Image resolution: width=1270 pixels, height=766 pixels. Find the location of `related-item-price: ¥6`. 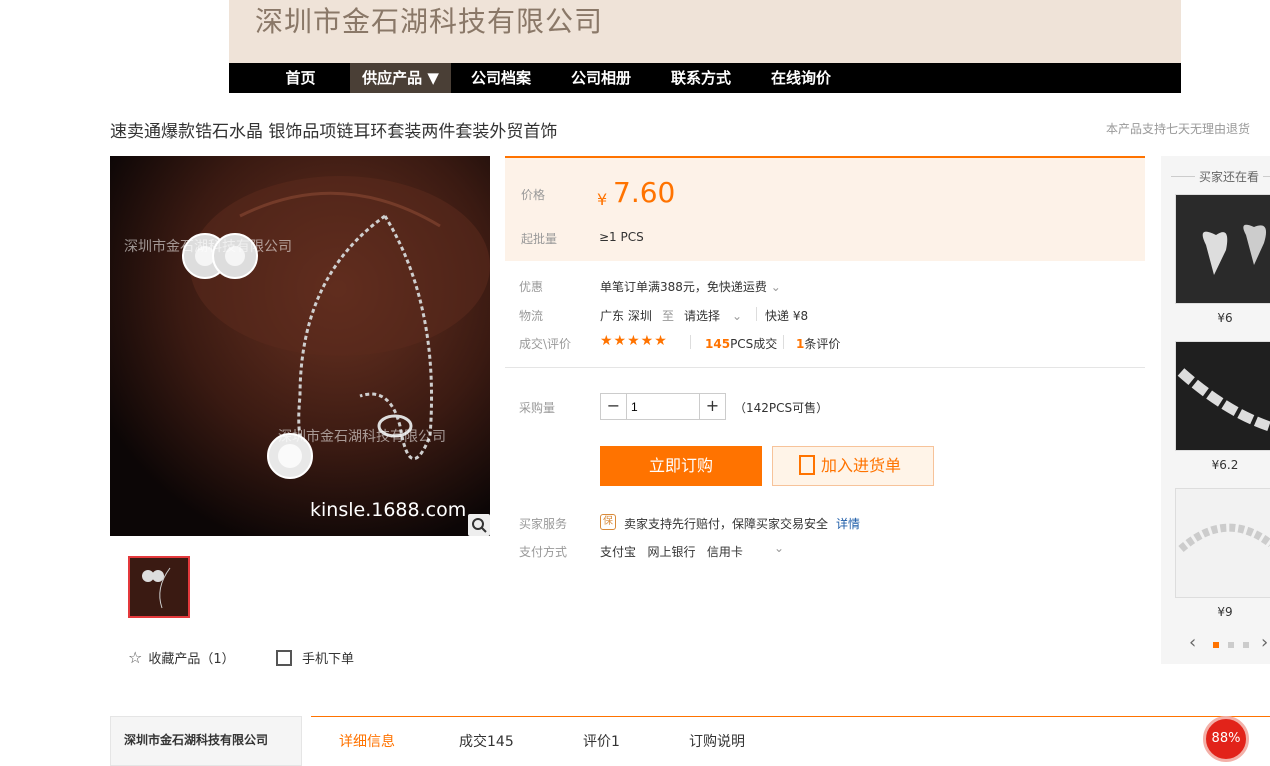

related-item-price: ¥6 is located at coordinates (1225, 318).